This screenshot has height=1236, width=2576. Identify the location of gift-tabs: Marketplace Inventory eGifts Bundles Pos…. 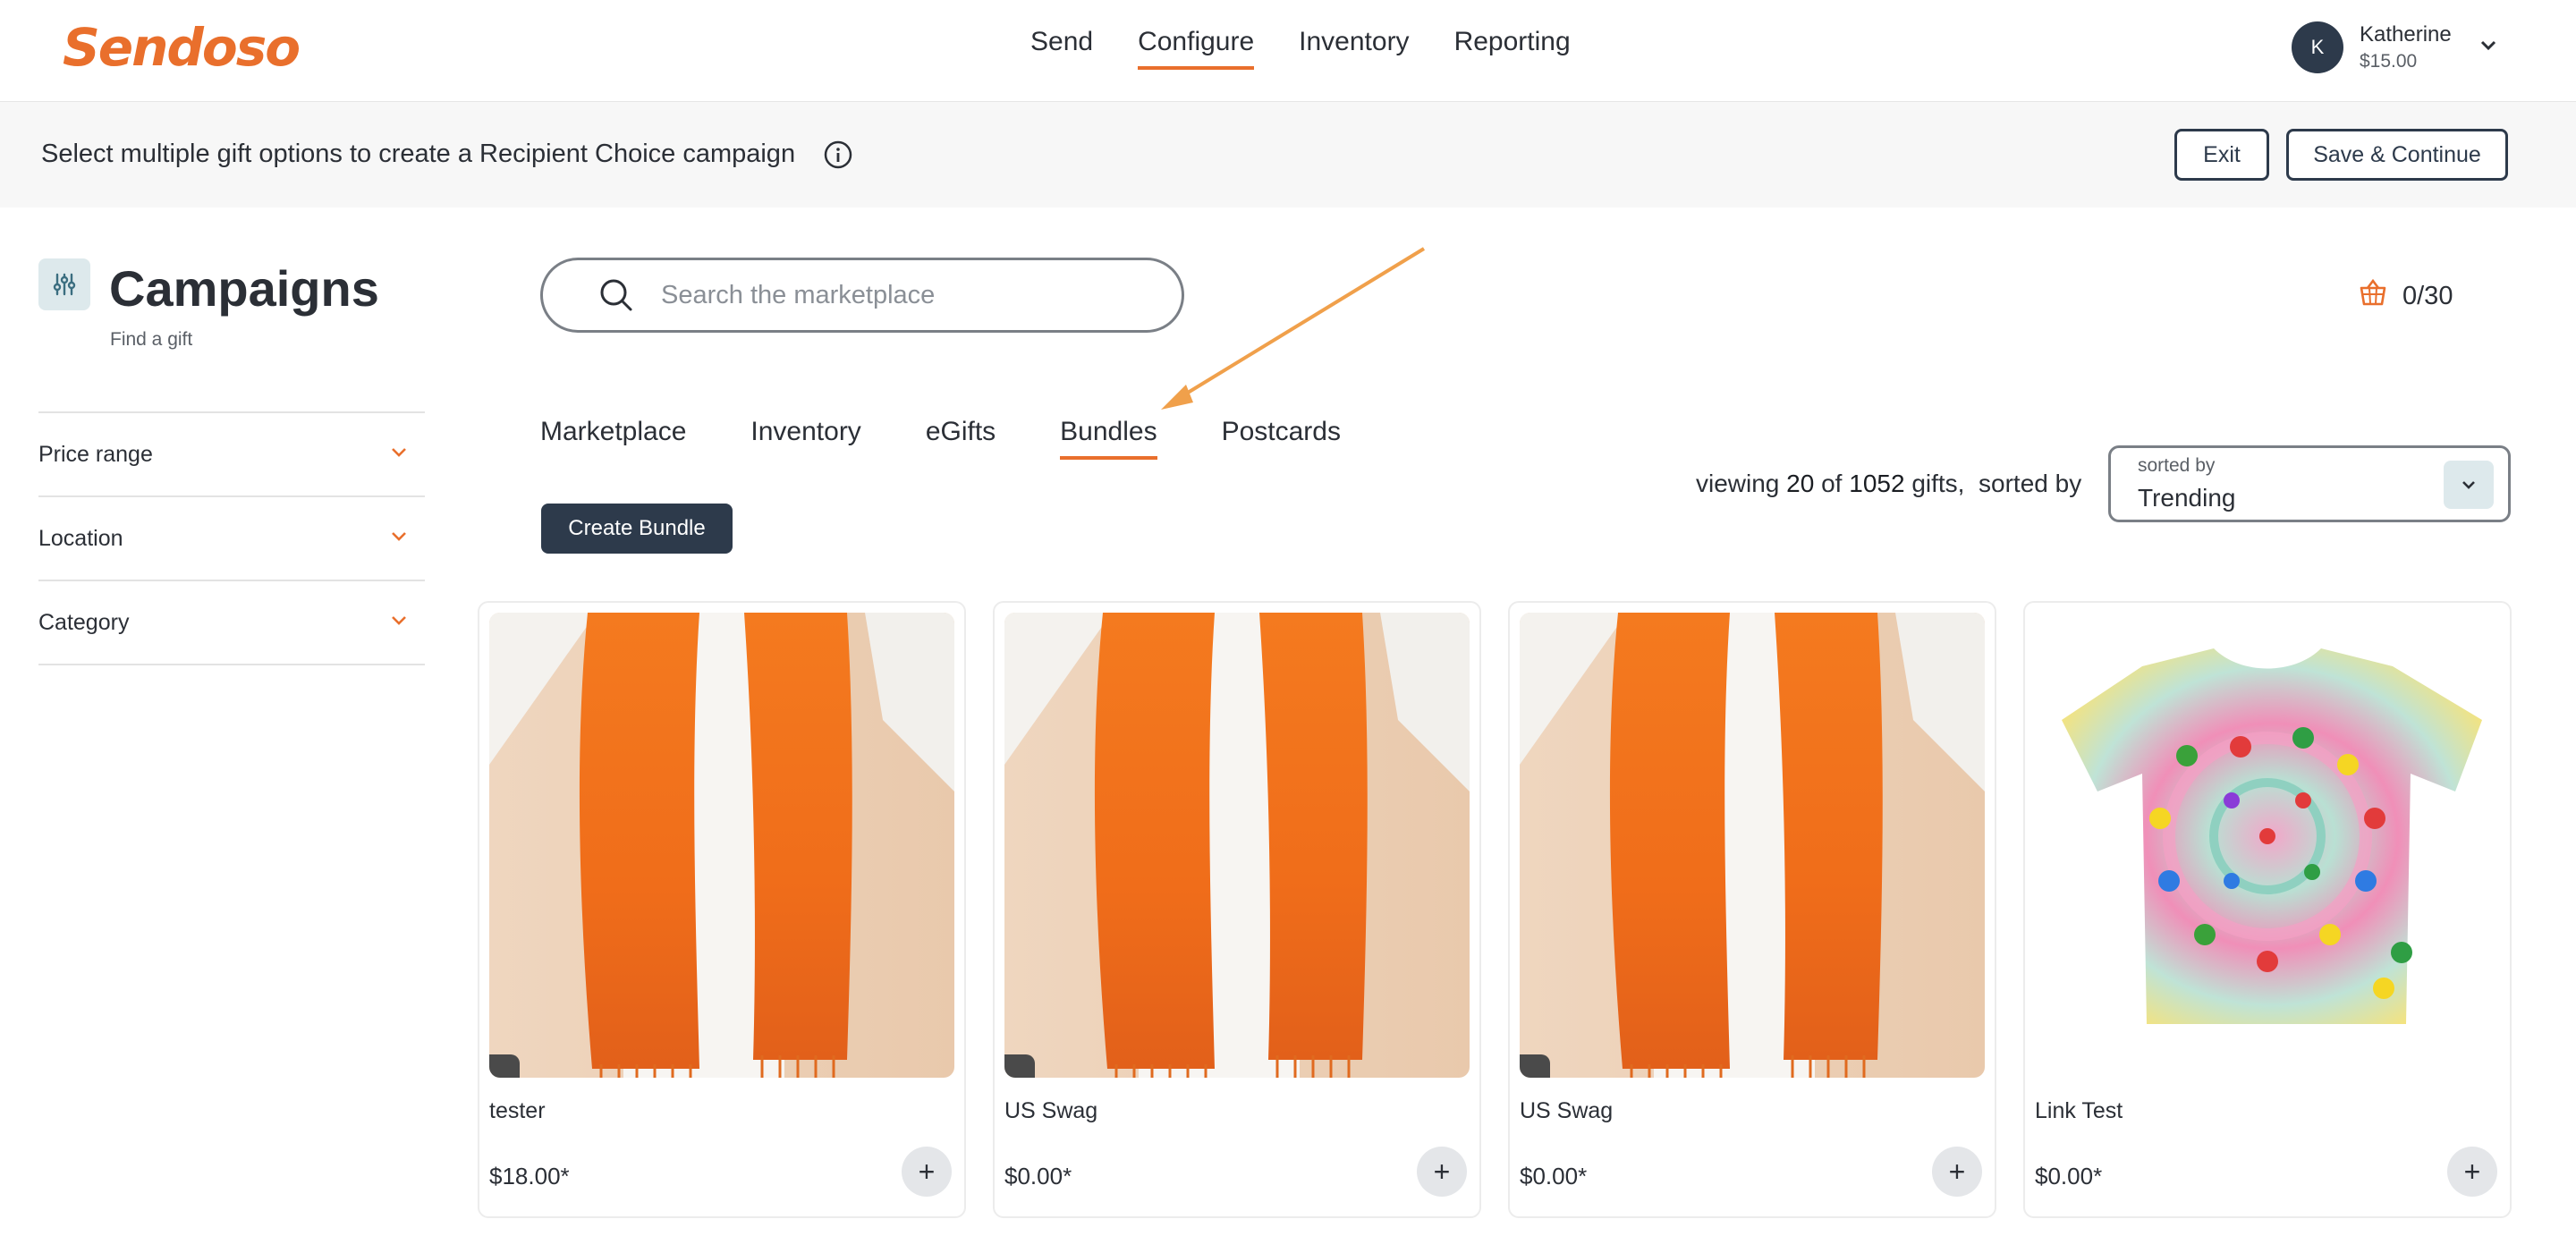
(940, 438).